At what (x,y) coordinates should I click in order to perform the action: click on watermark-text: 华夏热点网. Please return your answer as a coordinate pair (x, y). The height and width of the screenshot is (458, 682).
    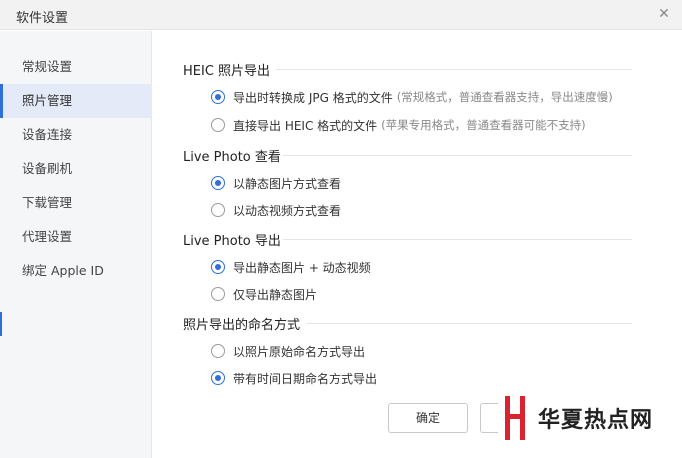
    Looking at the image, I should click on (596, 420).